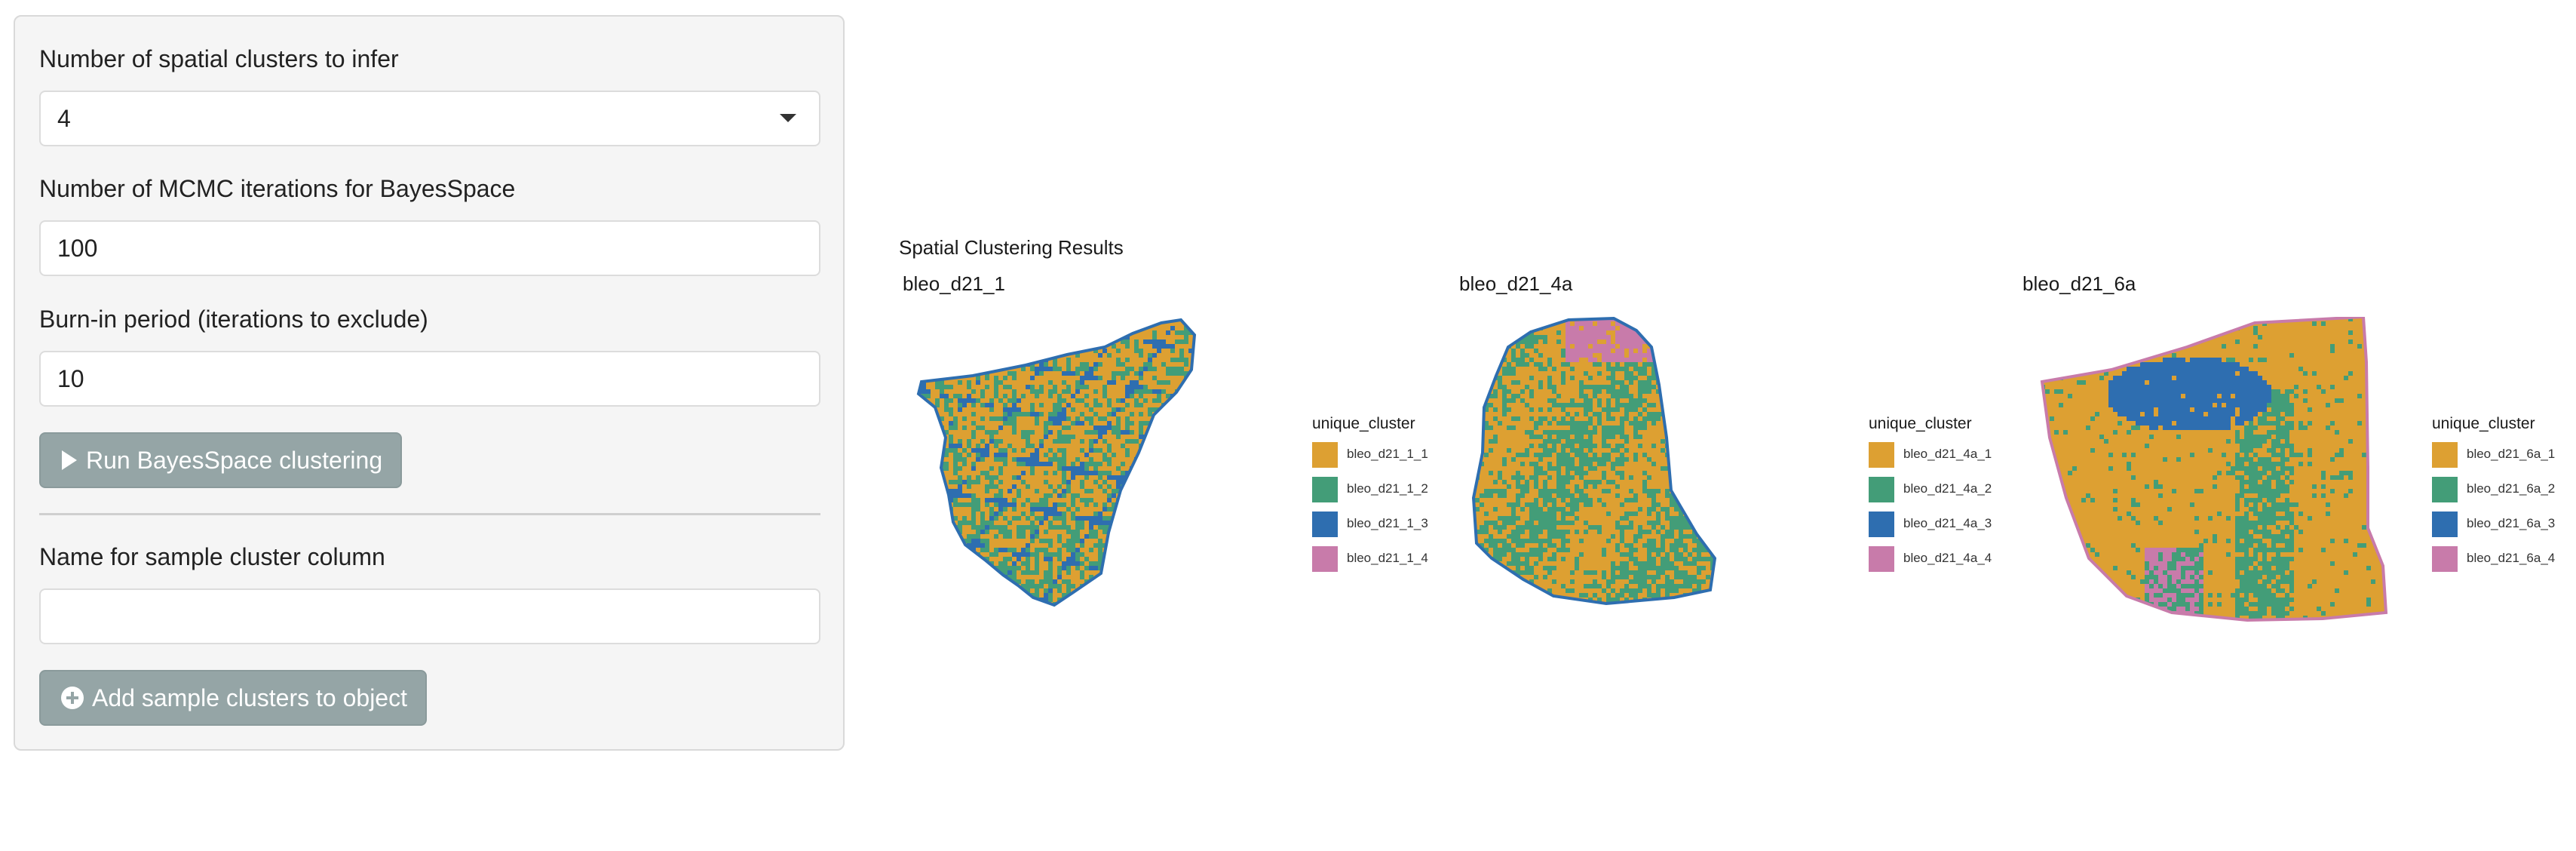 The width and height of the screenshot is (2576, 851). What do you see at coordinates (429, 616) in the screenshot?
I see `cluster-column-input` at bounding box center [429, 616].